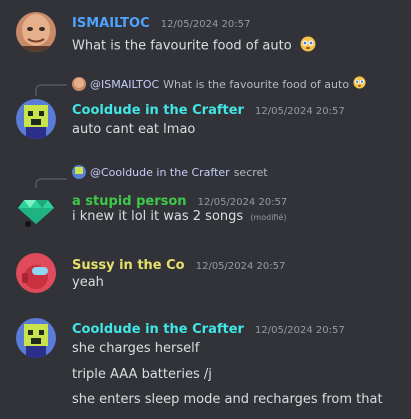 The height and width of the screenshot is (419, 411). What do you see at coordinates (128, 265) in the screenshot?
I see `author-name: Sussy in the Co` at bounding box center [128, 265].